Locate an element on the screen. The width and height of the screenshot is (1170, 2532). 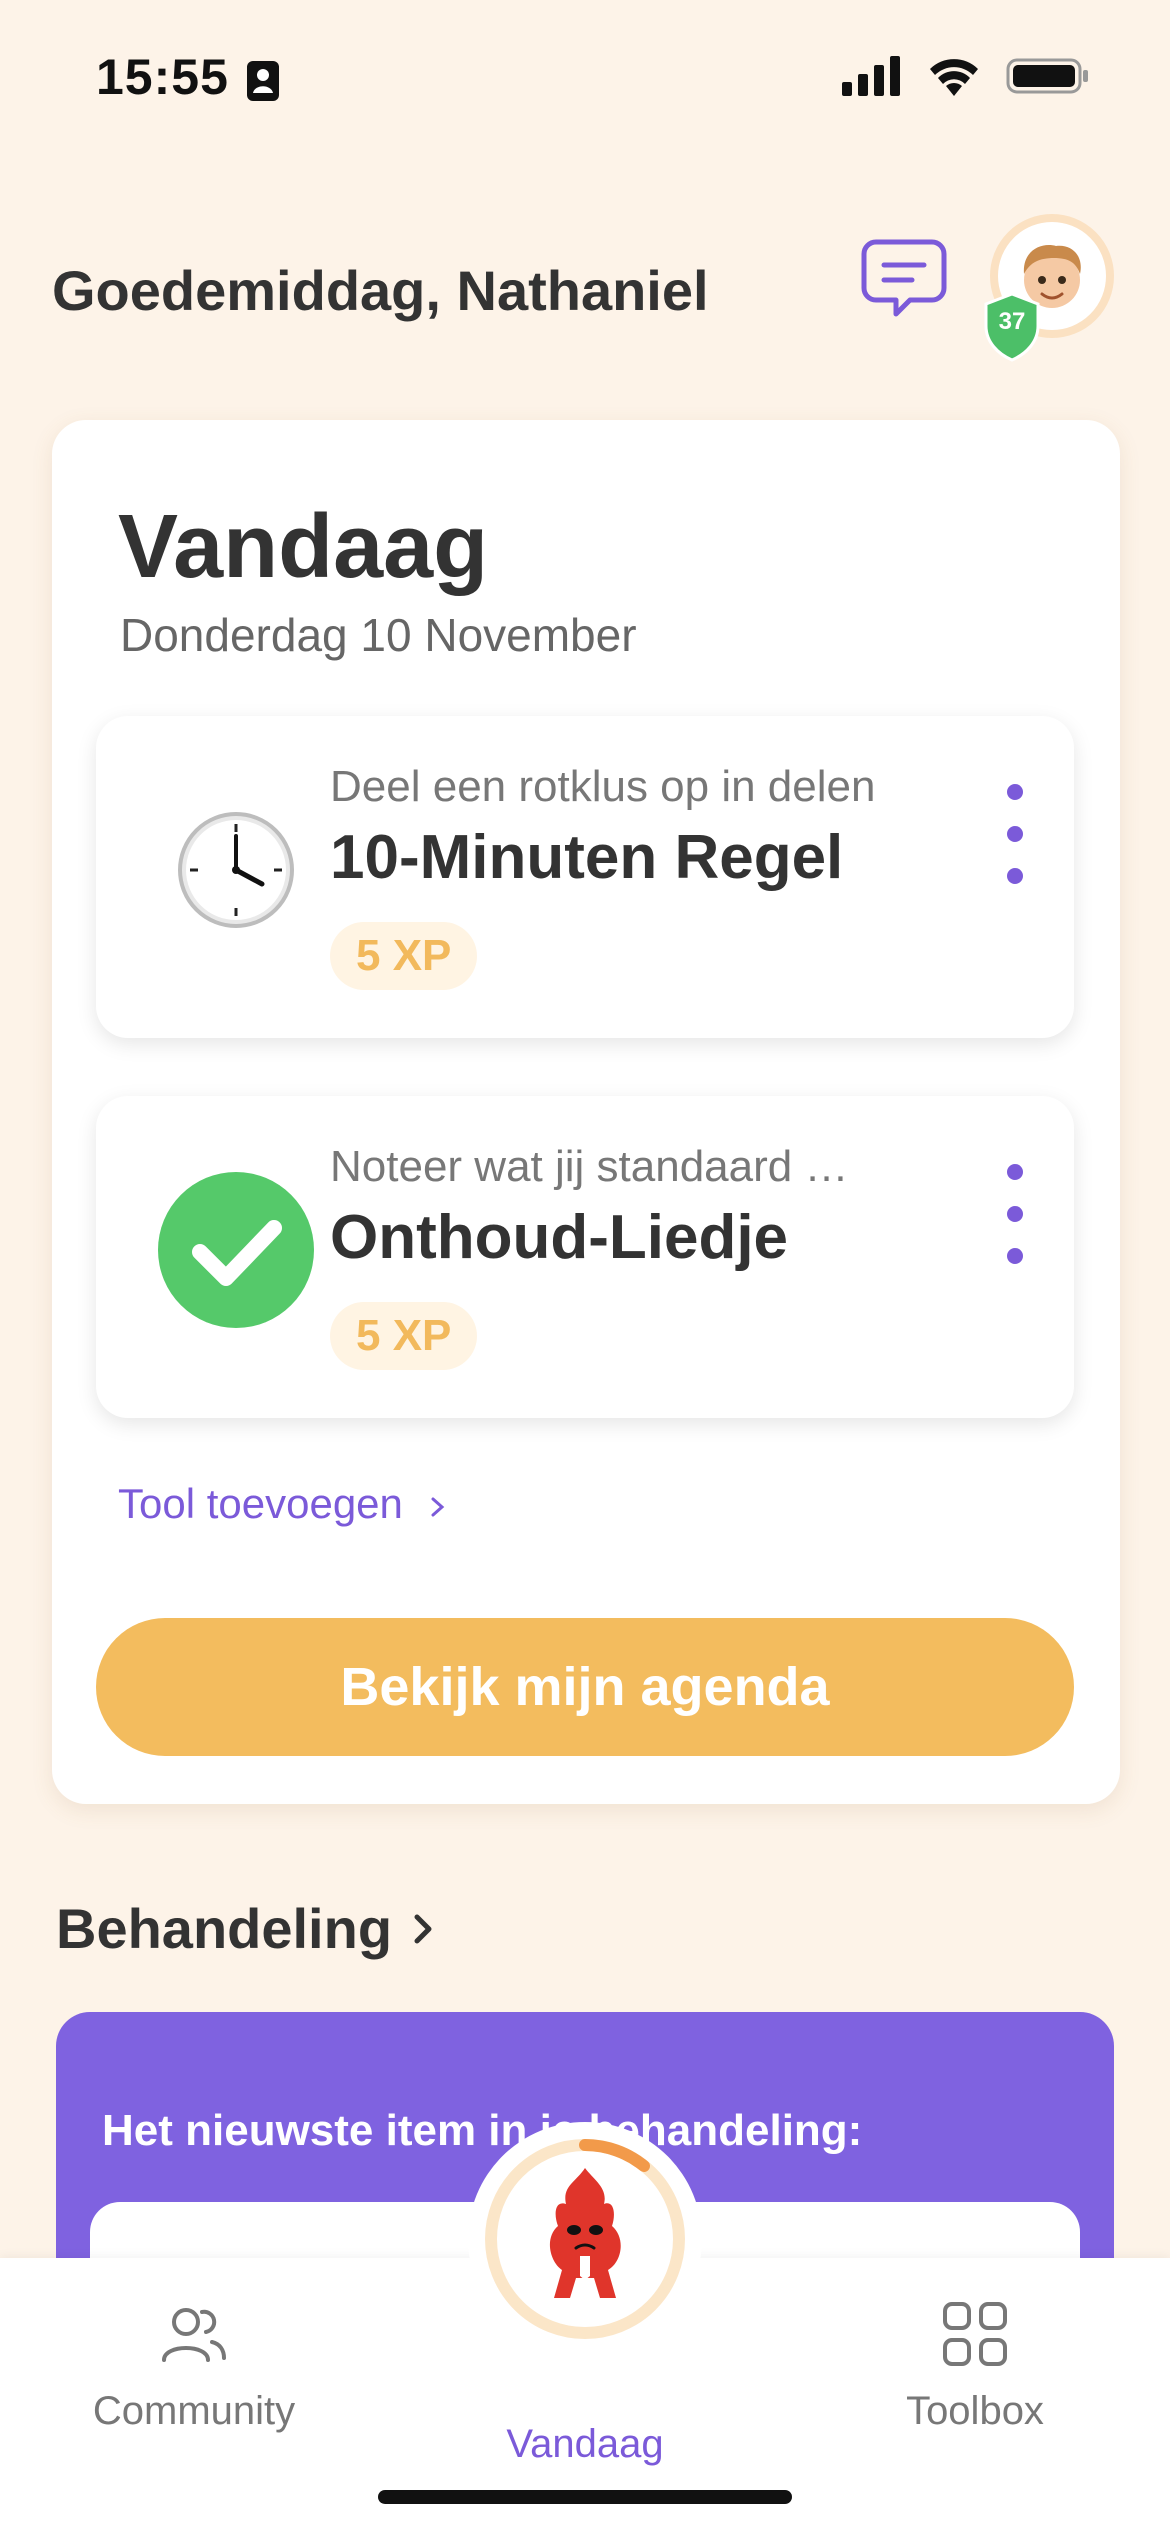
home-indicator is located at coordinates (585, 2497).